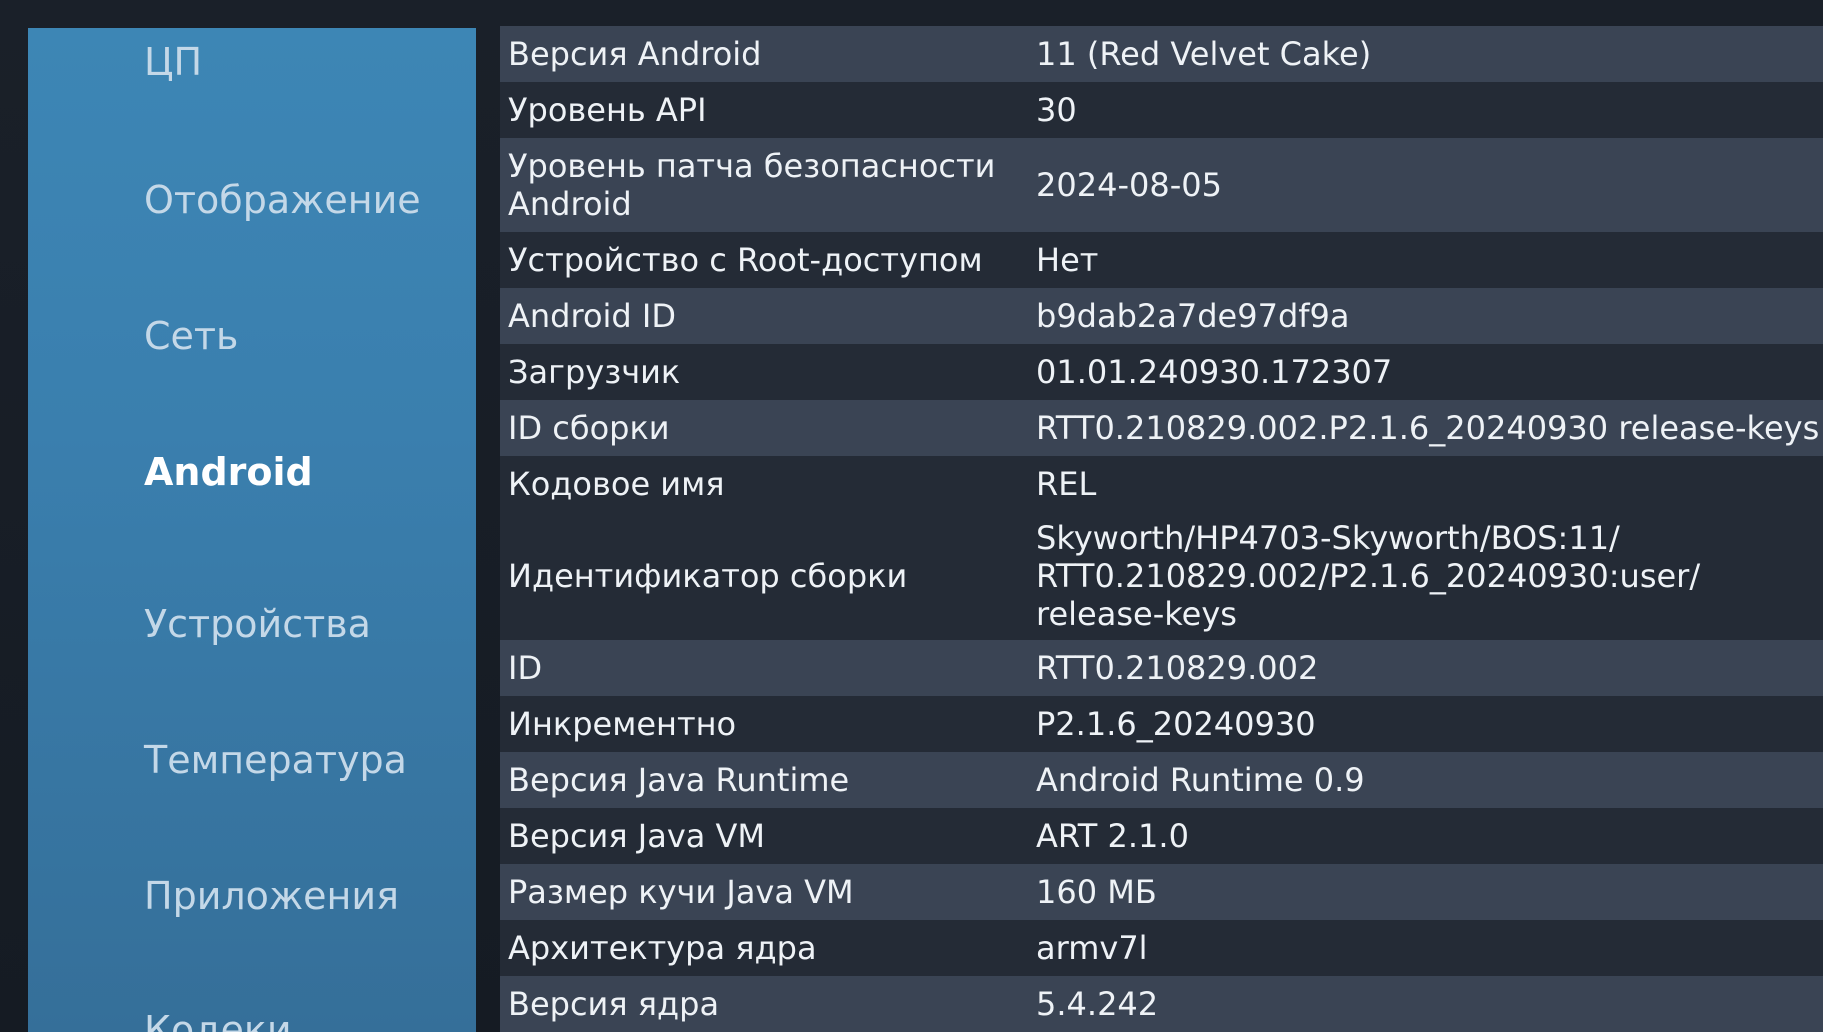 Image resolution: width=1823 pixels, height=1032 pixels. What do you see at coordinates (662, 948) in the screenshot?
I see `info-key: Архитектура ядра` at bounding box center [662, 948].